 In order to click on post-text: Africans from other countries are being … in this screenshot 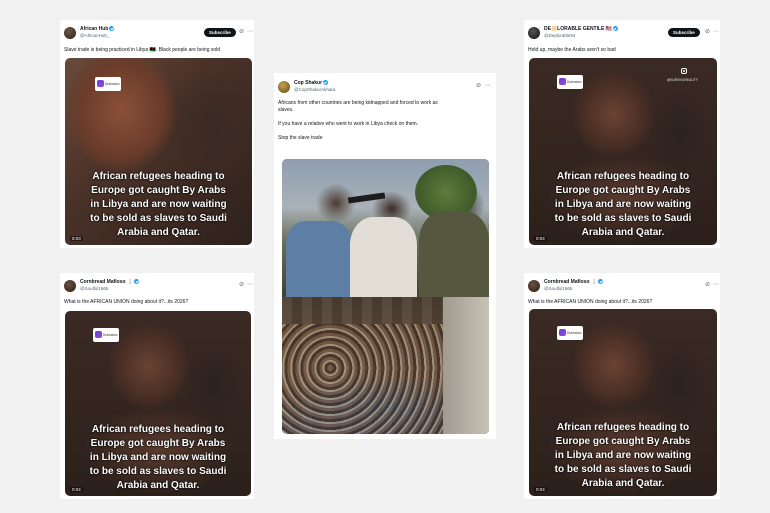, I will do `click(384, 121)`.